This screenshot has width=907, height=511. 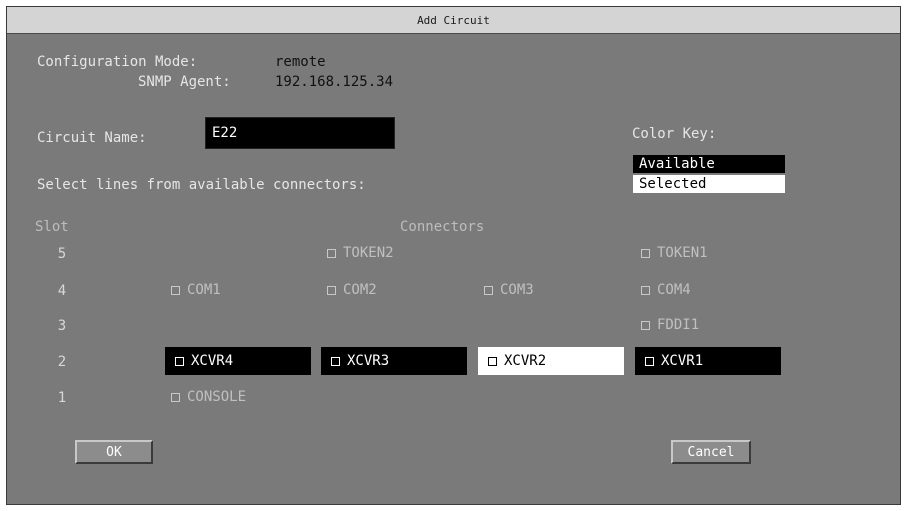 What do you see at coordinates (117, 62) in the screenshot?
I see `config-mode-label: Configuration Mode:` at bounding box center [117, 62].